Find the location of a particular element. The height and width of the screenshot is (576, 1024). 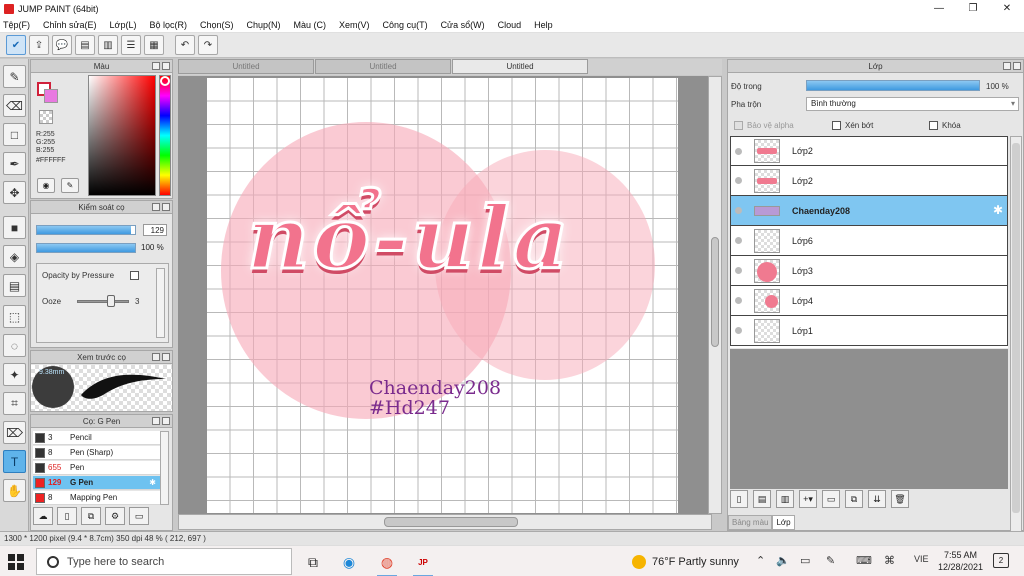

trash-icon: 🗑 is located at coordinates (900, 499).